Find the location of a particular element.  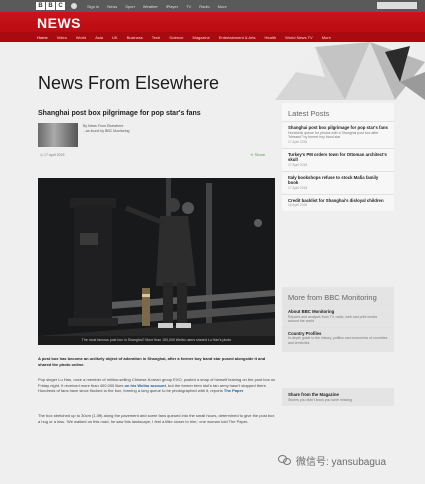

share-icon: ⋖ is located at coordinates (252, 154).